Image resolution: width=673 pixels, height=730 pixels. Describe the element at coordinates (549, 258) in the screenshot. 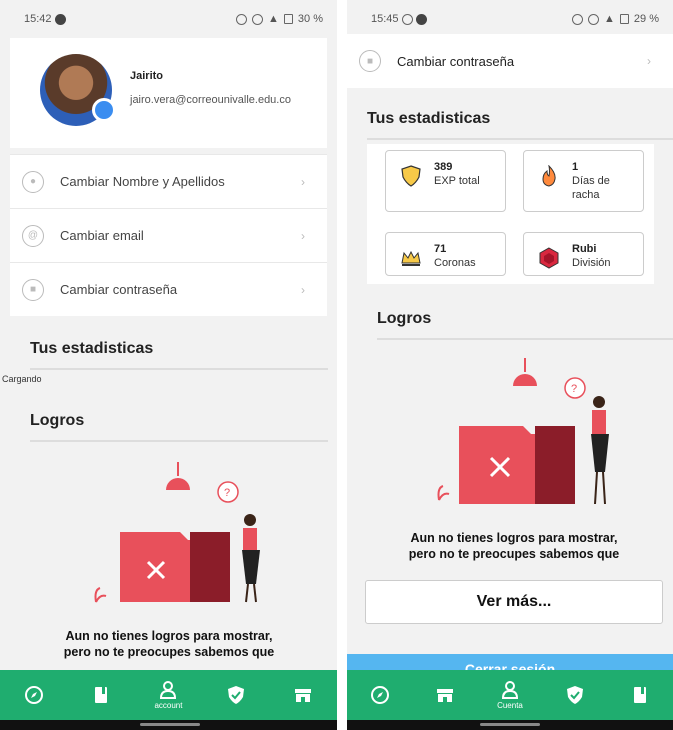

I see `ruby-icon` at that location.